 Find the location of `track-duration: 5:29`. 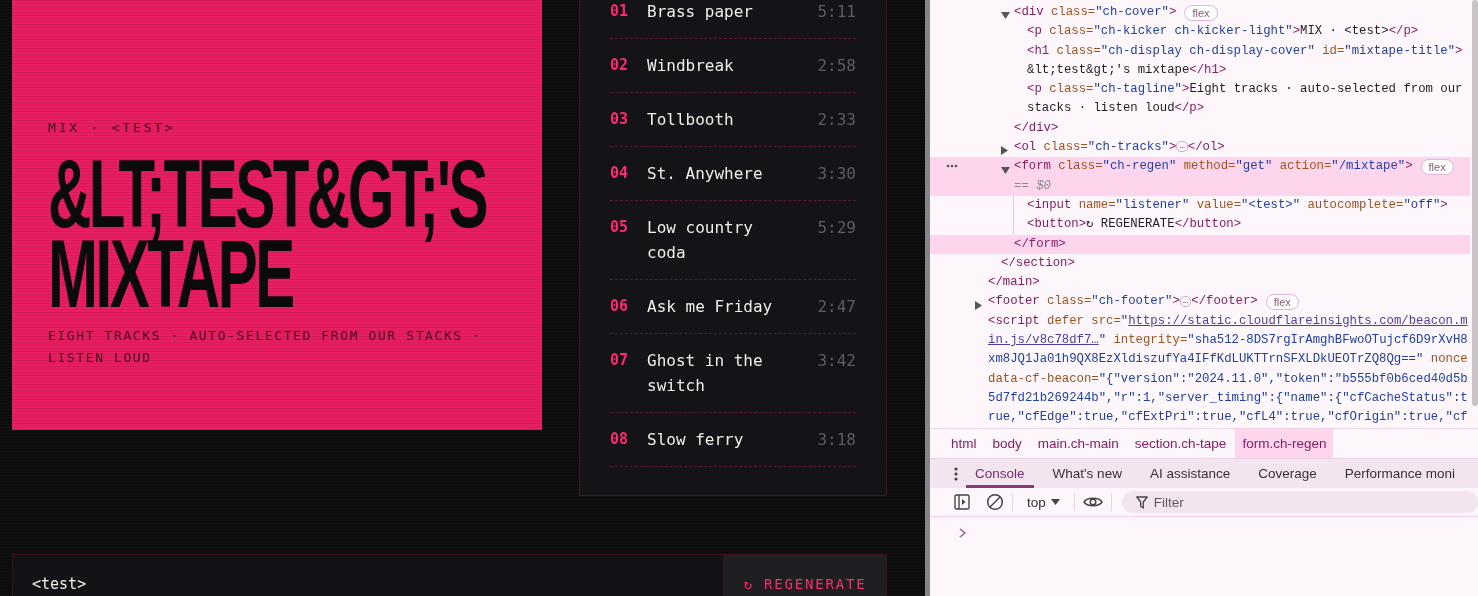

track-duration: 5:29 is located at coordinates (836, 228).